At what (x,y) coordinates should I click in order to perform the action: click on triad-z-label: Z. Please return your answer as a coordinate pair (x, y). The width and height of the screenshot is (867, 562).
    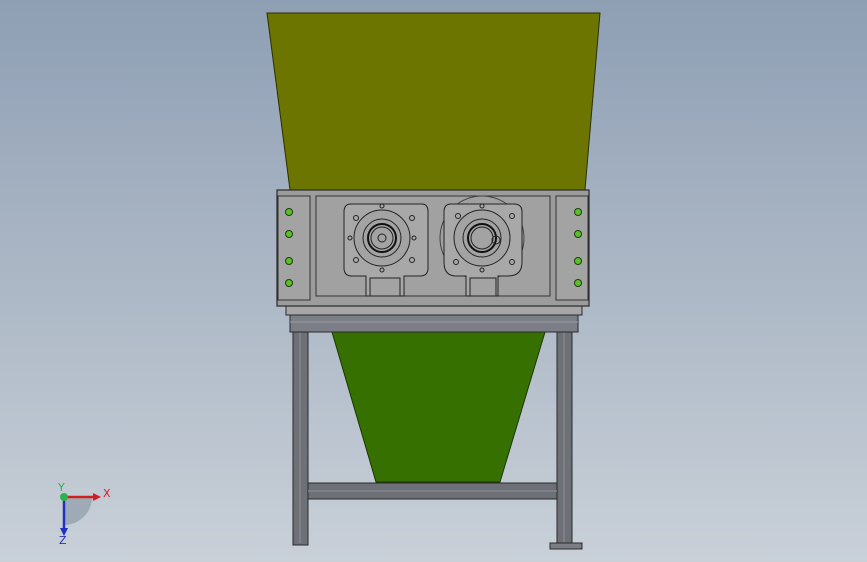
    Looking at the image, I should click on (63, 540).